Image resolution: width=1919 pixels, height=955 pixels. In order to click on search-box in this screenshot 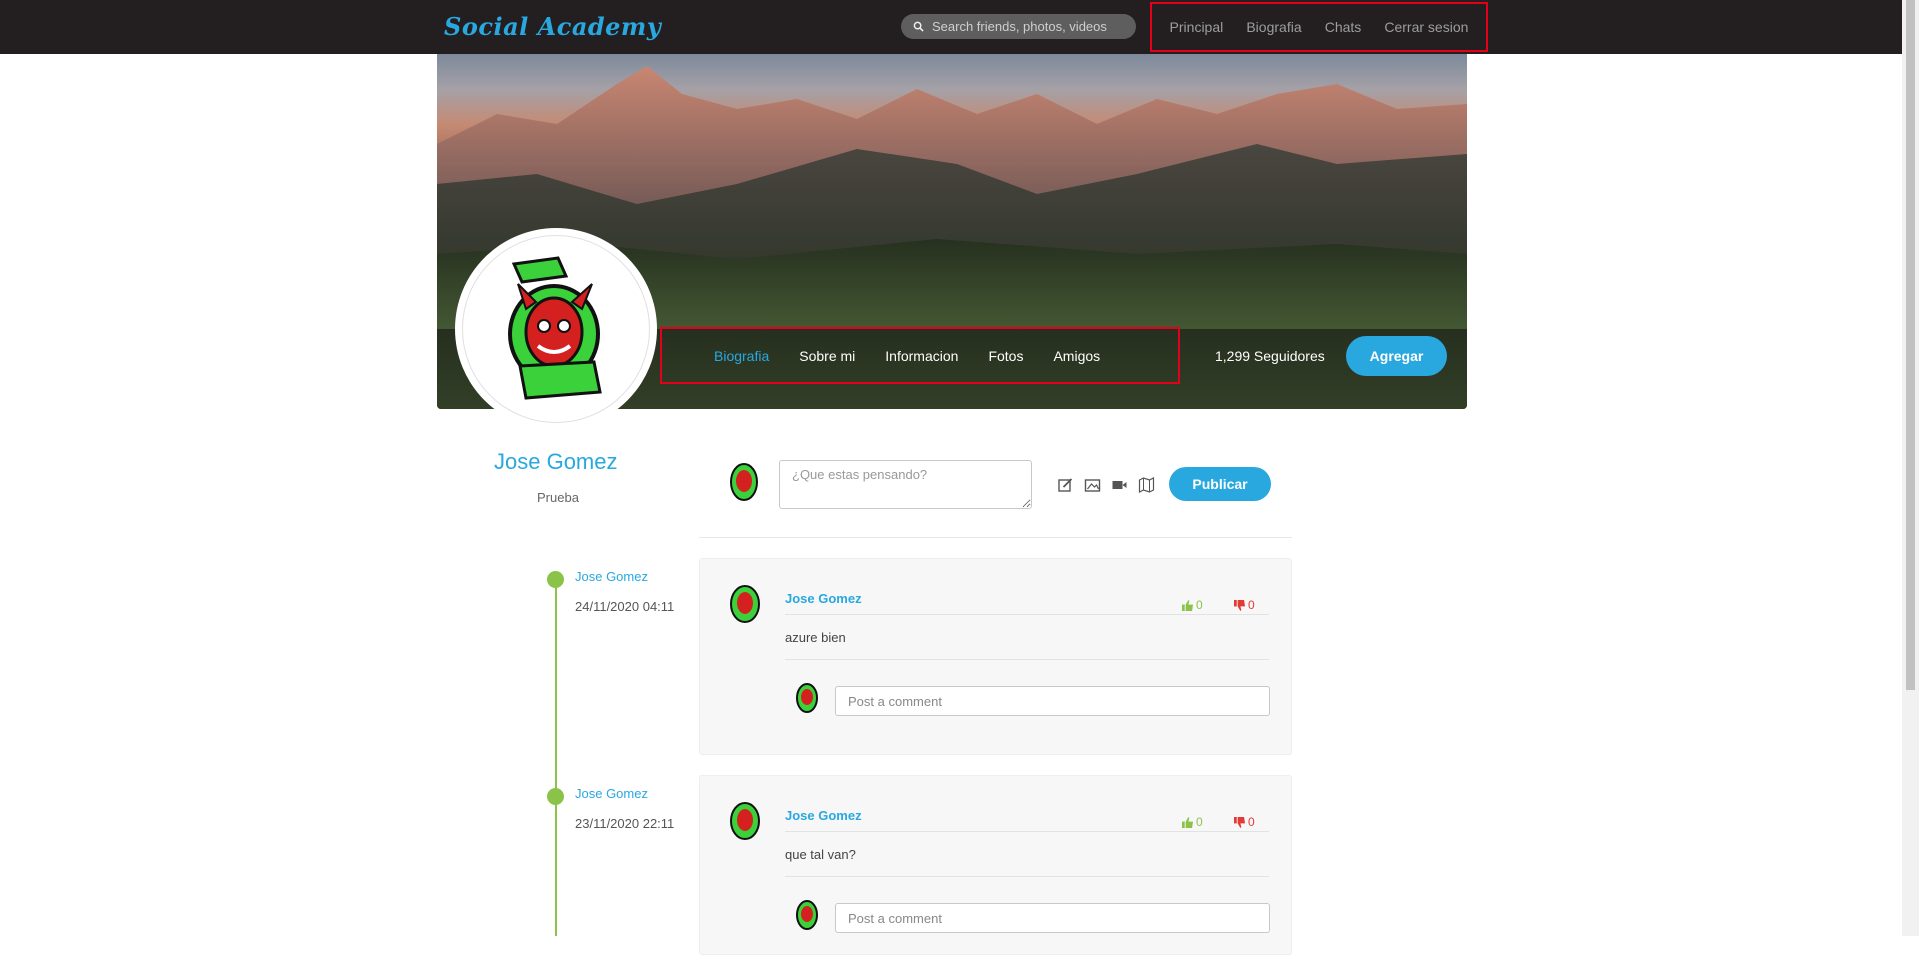, I will do `click(1018, 26)`.